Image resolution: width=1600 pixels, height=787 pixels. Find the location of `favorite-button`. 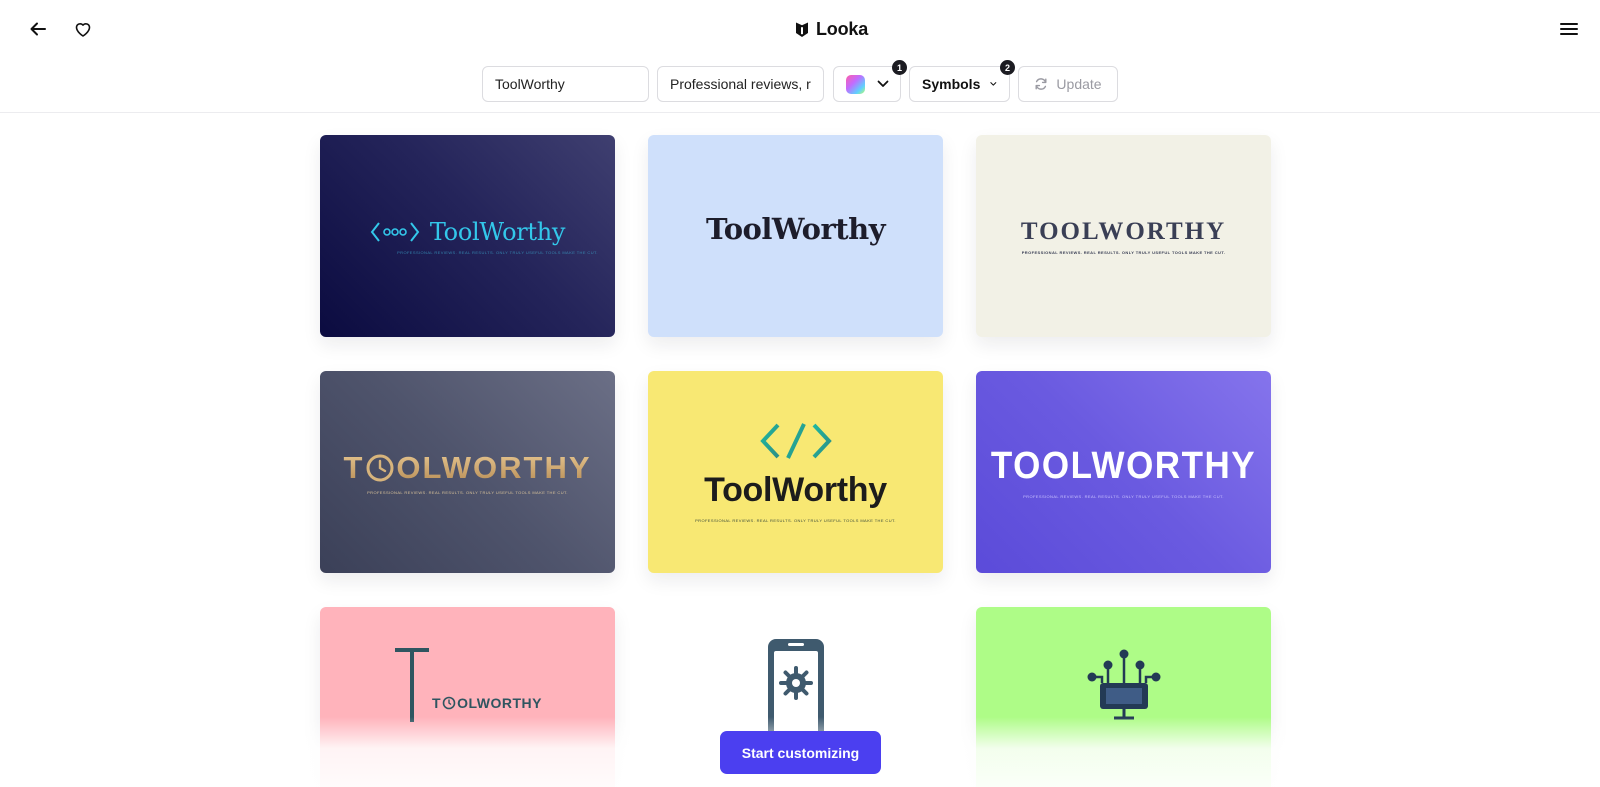

favorite-button is located at coordinates (83, 29).